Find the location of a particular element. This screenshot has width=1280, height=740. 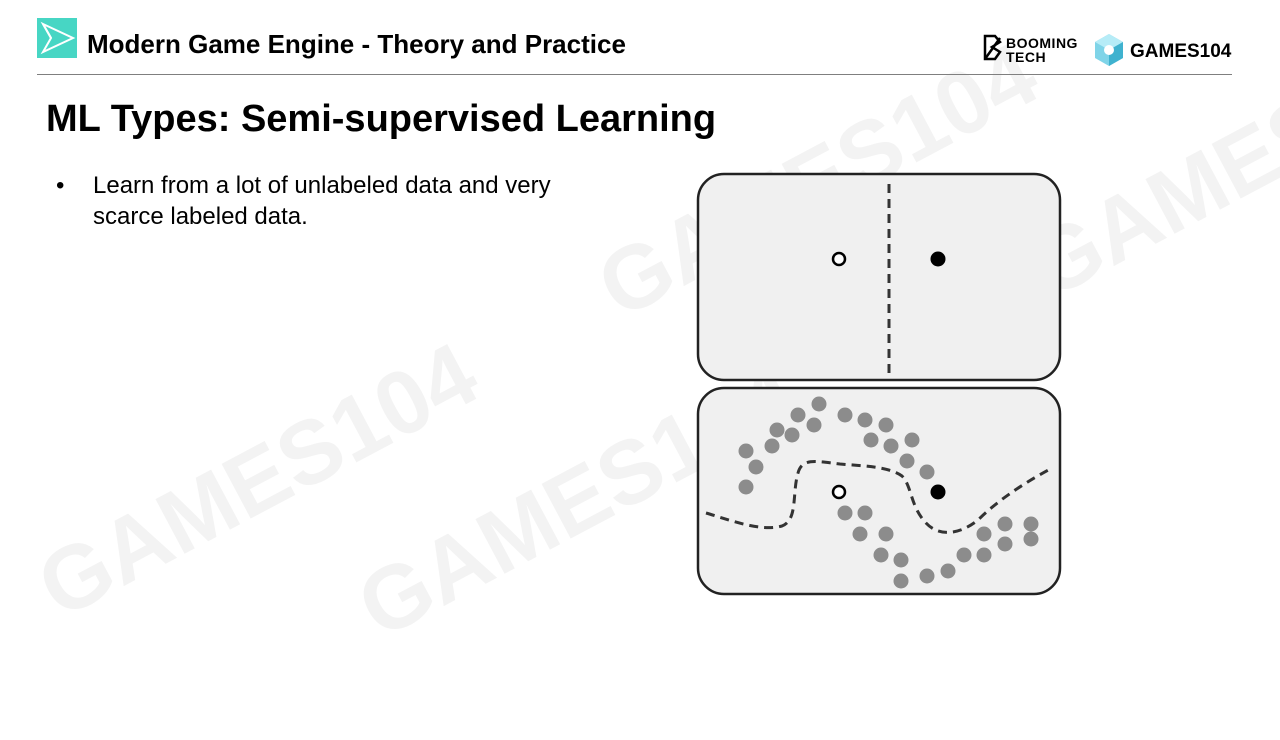

booming-tech-logo-icon is located at coordinates (992, 47).